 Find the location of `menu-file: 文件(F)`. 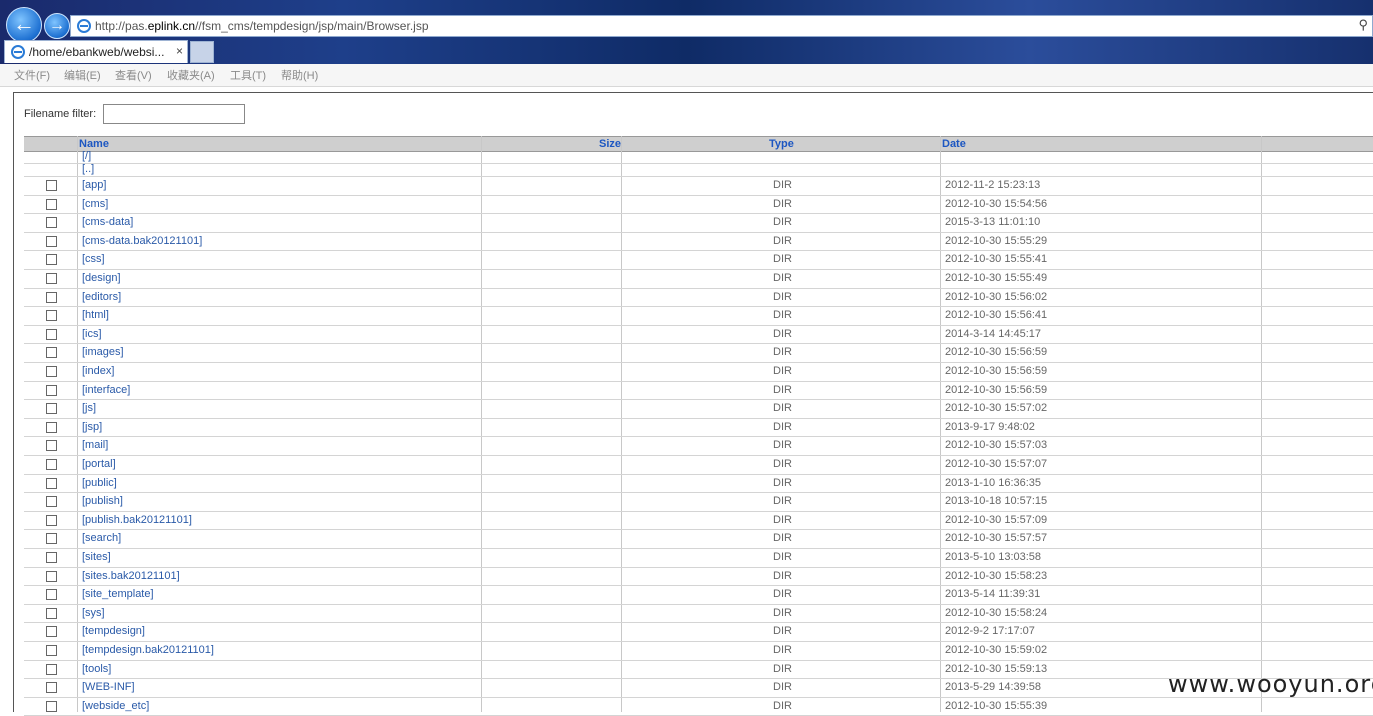

menu-file: 文件(F) is located at coordinates (32, 75).